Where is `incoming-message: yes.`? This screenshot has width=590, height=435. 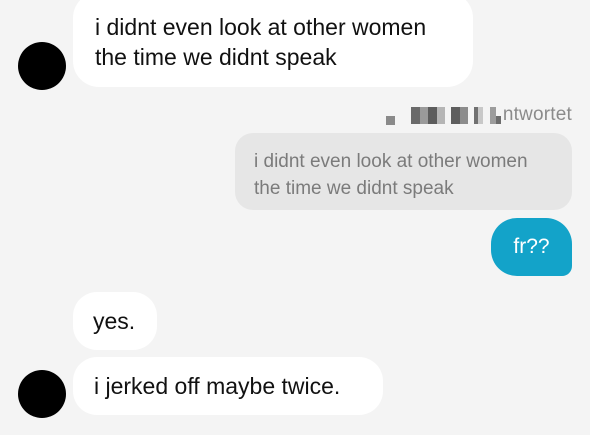
incoming-message: yes. is located at coordinates (115, 321).